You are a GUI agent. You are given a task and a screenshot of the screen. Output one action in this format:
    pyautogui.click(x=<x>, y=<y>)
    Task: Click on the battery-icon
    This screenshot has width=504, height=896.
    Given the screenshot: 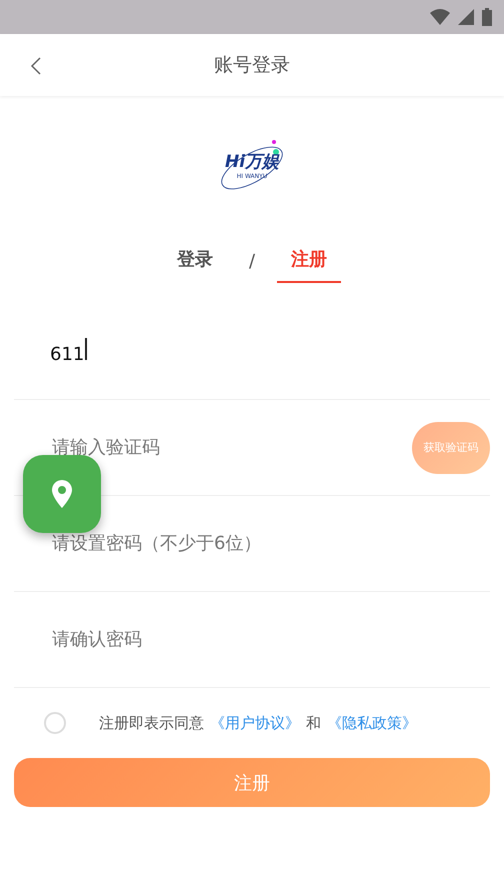 What is the action you would take?
    pyautogui.click(x=487, y=17)
    